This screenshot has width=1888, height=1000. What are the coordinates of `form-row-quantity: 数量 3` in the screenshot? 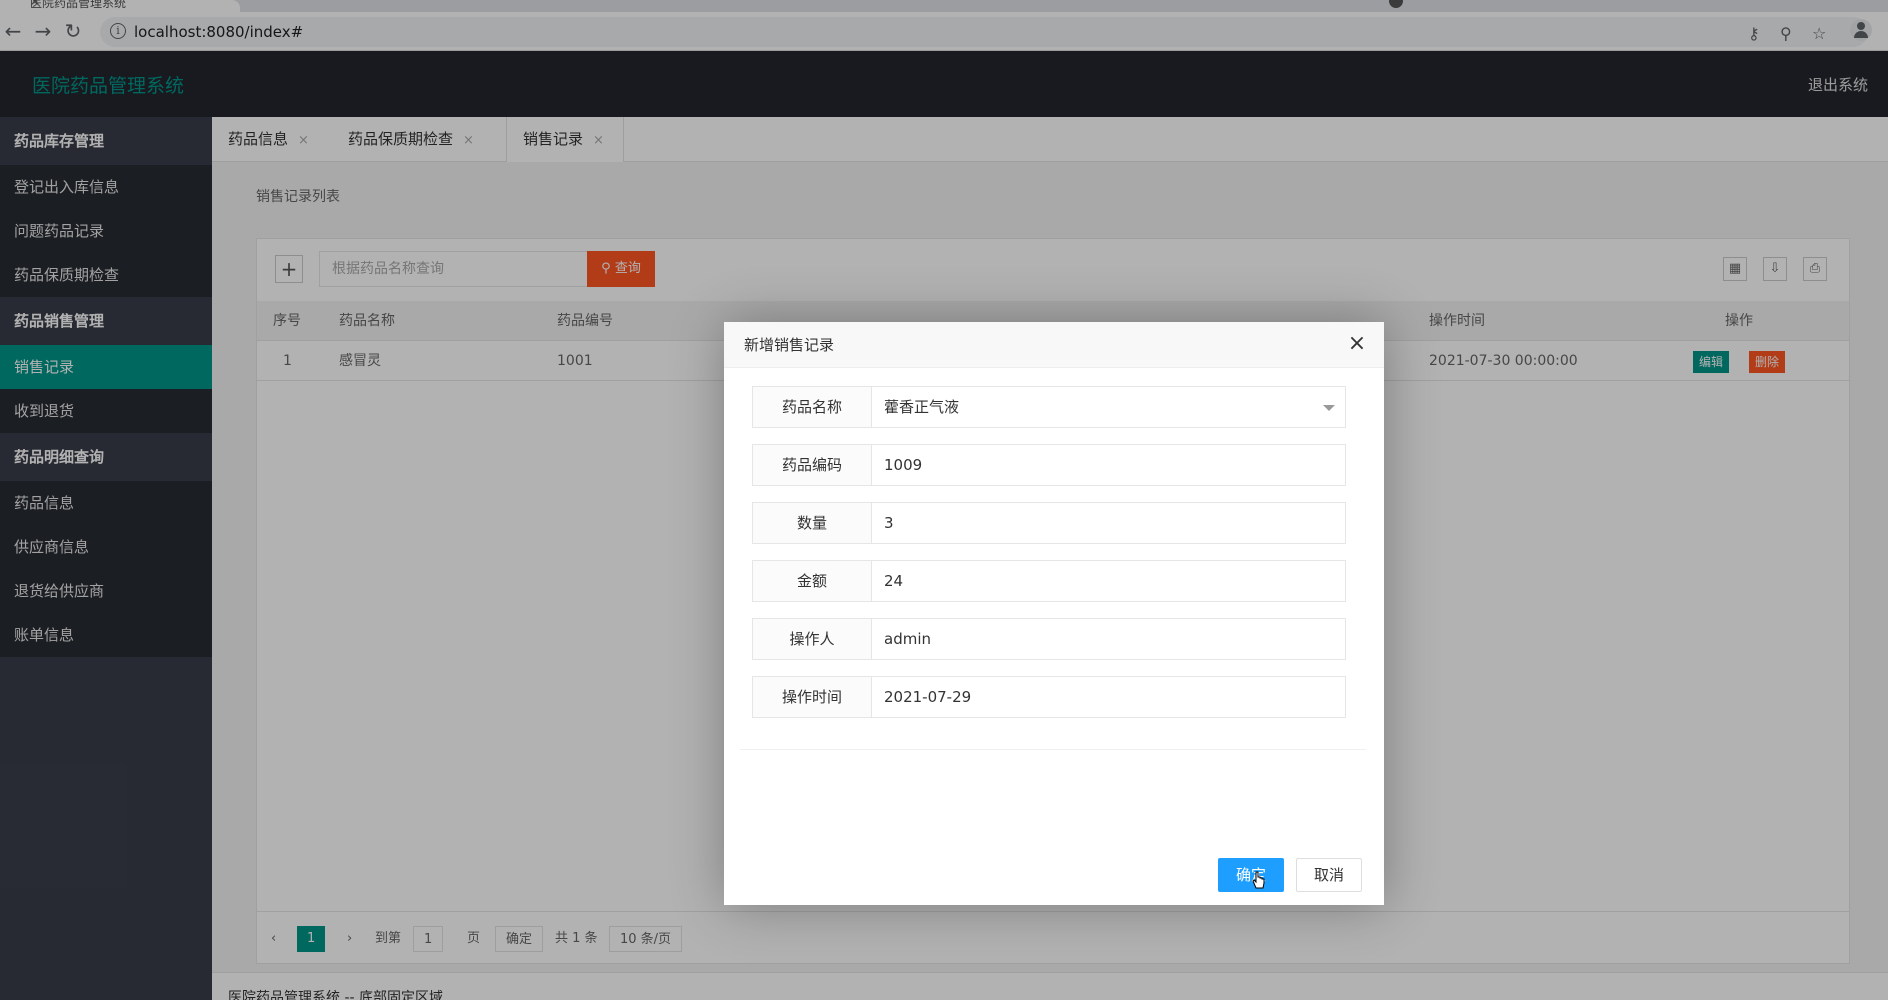 It's located at (1049, 523).